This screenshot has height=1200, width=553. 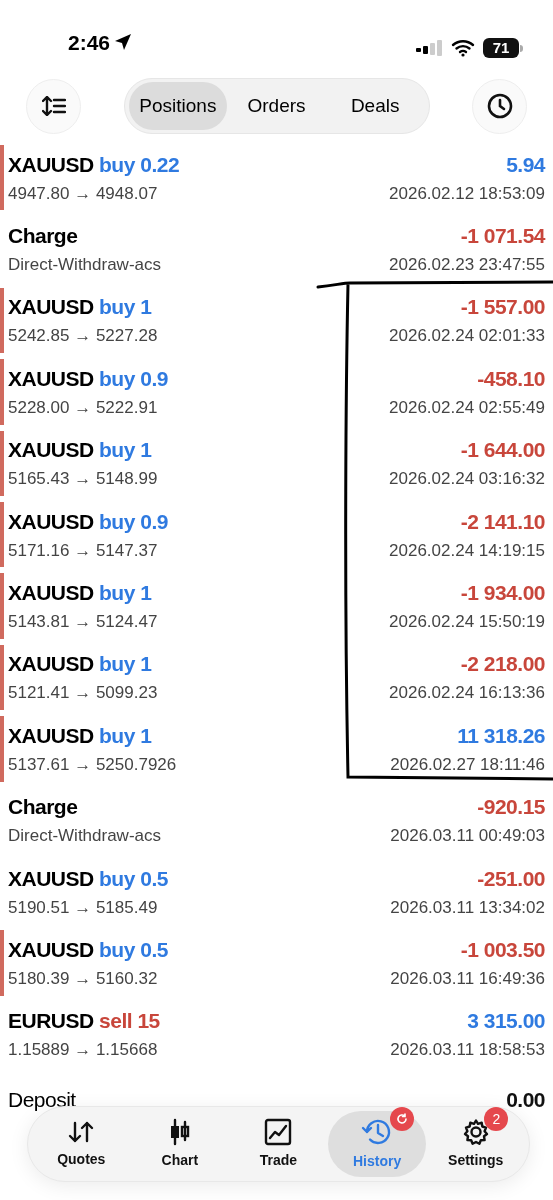 What do you see at coordinates (467, 907) in the screenshot?
I see `deal-time: 2026.03.11 13:34:02` at bounding box center [467, 907].